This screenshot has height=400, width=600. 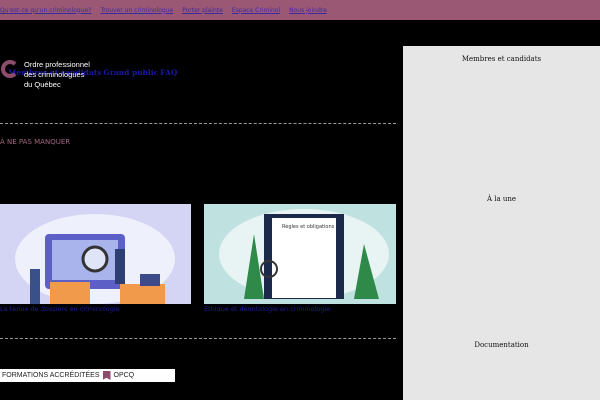 I want to click on card-caption: La tenue de dossiers en criminologie, so click(x=60, y=309).